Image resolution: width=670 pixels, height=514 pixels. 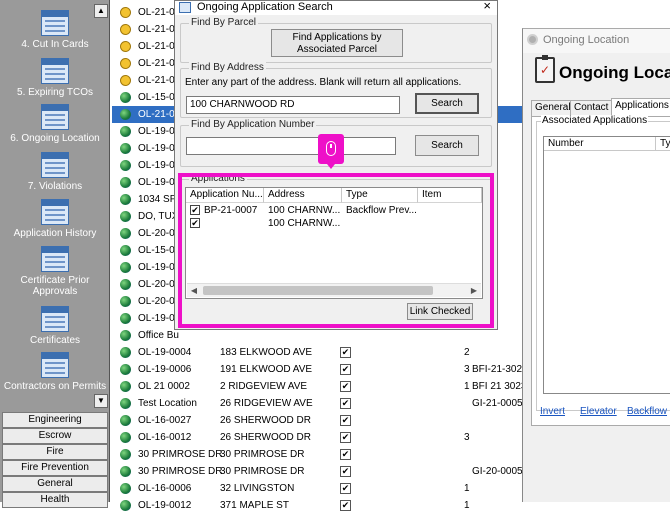 What do you see at coordinates (450, 195) in the screenshot?
I see `column-header-item: Item` at bounding box center [450, 195].